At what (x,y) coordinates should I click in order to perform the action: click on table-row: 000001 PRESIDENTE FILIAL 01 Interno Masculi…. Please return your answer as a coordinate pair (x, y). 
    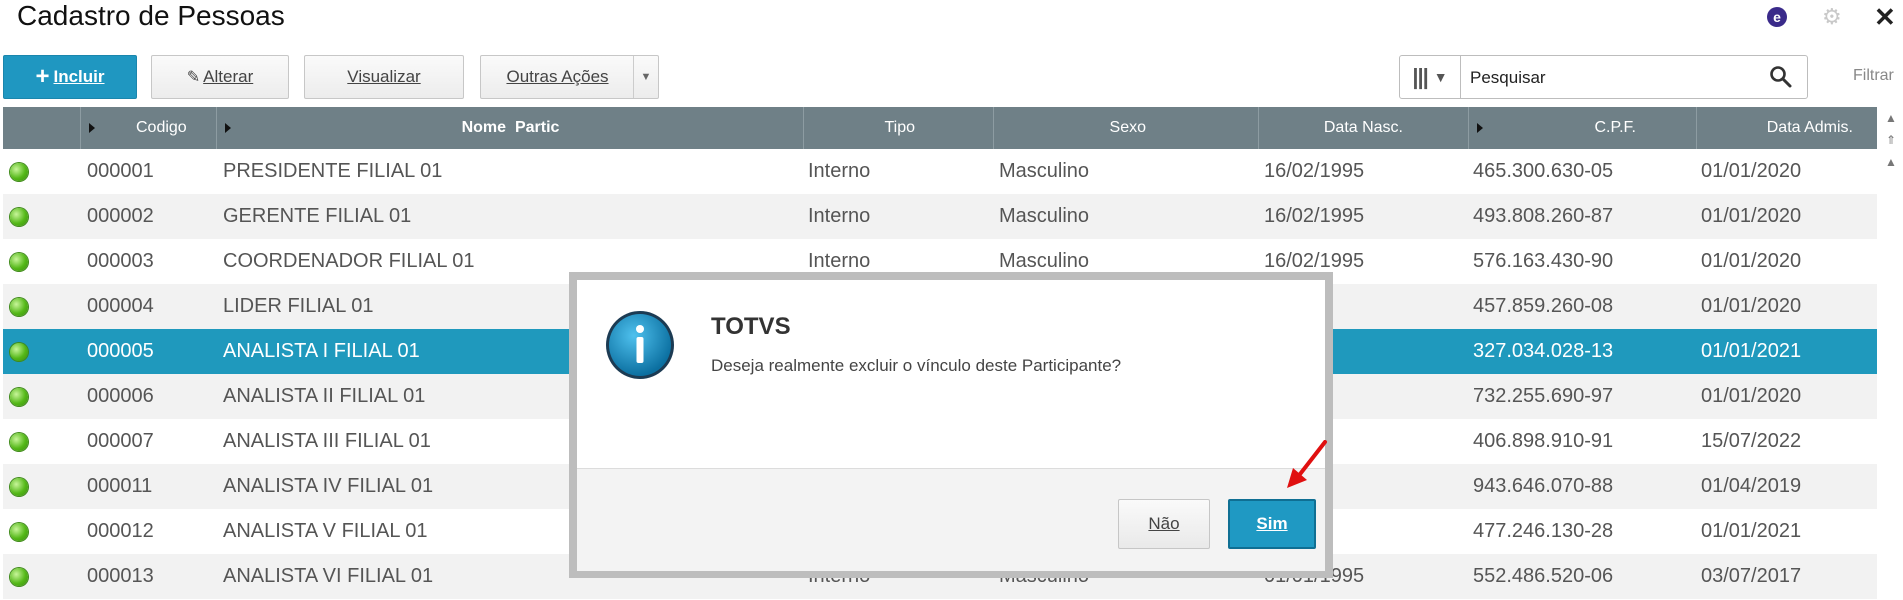
    Looking at the image, I should click on (940, 171).